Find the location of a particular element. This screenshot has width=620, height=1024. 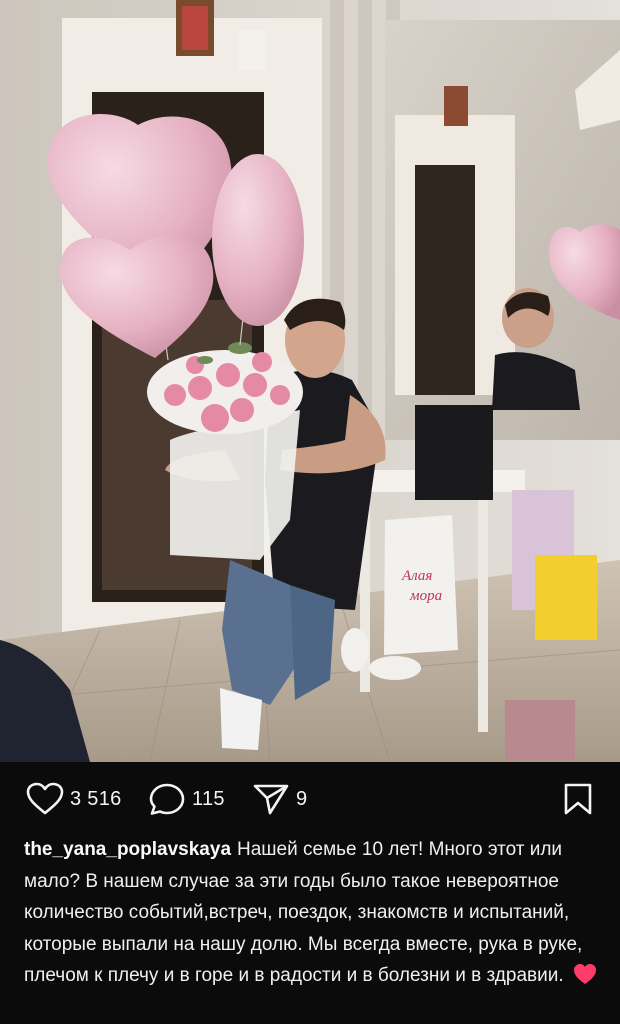

comment-button: 115 is located at coordinates (186, 799).